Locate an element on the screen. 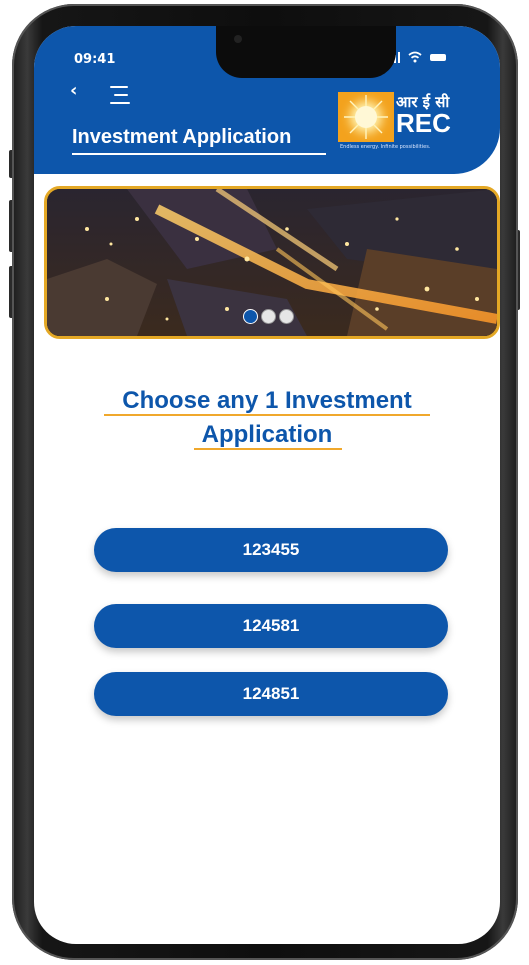 This screenshot has height=965, width=529. logo-tagline: Endless energy. Infinite possibilities. is located at coordinates (385, 147).